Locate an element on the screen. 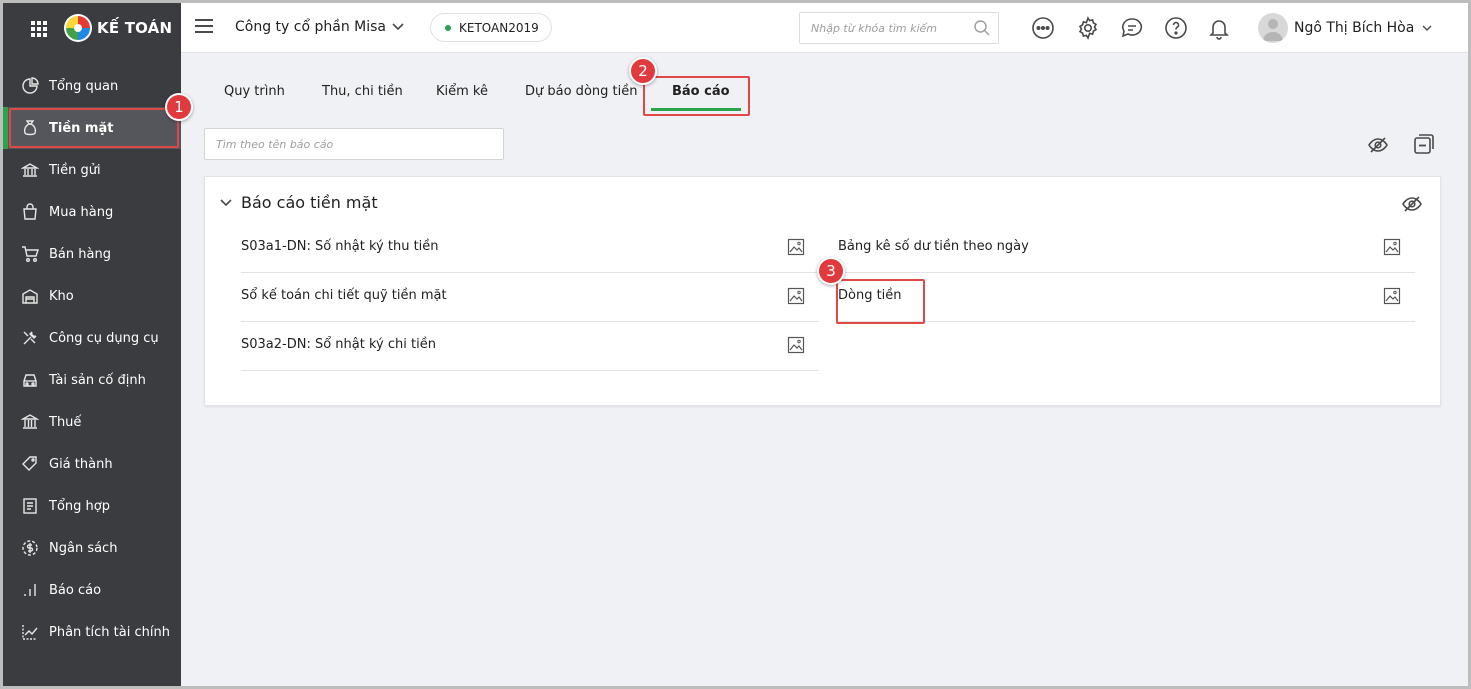 This screenshot has width=1471, height=689. sidebar-item-label: Tiền gửi is located at coordinates (75, 170).